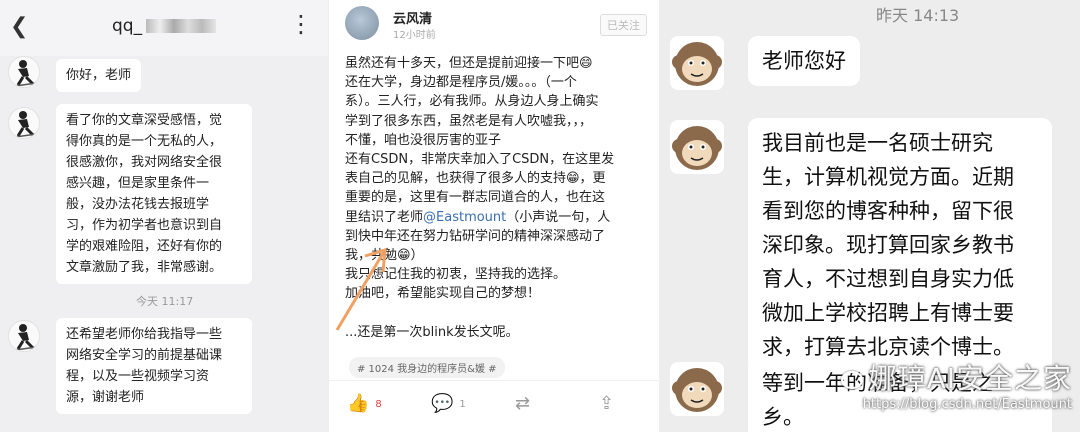 Image resolution: width=1080 pixels, height=432 pixels. Describe the element at coordinates (888, 245) in the screenshot. I see `message-line: 深印象。现打算回家乡教书` at that location.